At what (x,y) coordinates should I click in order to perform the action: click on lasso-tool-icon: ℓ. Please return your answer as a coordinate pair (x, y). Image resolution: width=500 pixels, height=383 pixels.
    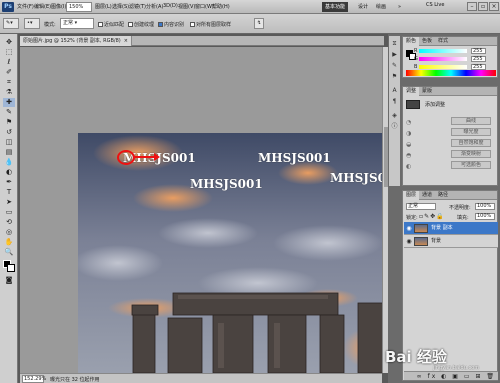
    Looking at the image, I should click on (9, 62).